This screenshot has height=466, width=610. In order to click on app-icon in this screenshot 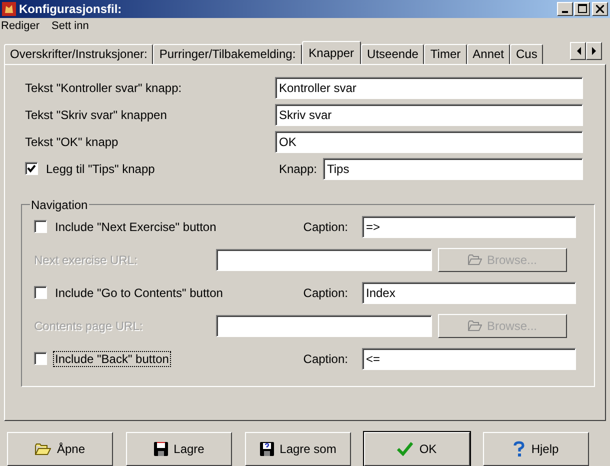, I will do `click(9, 9)`.